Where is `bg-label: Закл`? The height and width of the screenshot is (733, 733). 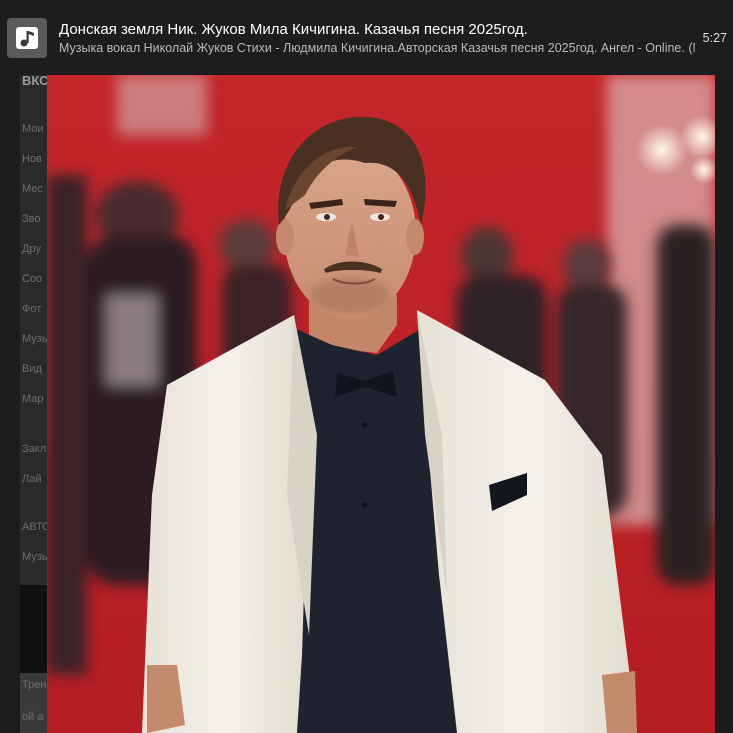
bg-label: Закл is located at coordinates (34, 449).